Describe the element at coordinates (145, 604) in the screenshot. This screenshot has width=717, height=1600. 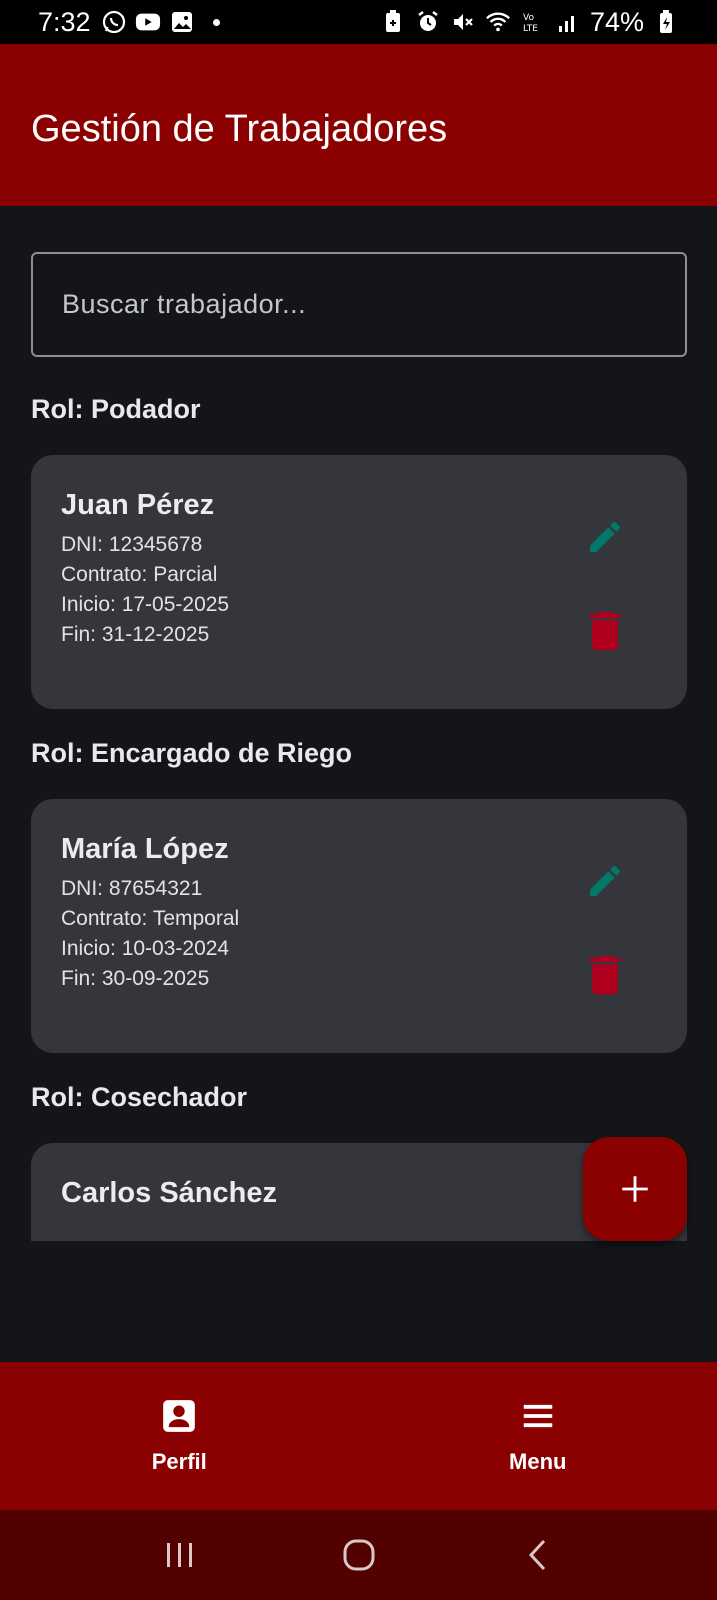
I see `worker-start-date: Inicio: 17-05-2025` at that location.